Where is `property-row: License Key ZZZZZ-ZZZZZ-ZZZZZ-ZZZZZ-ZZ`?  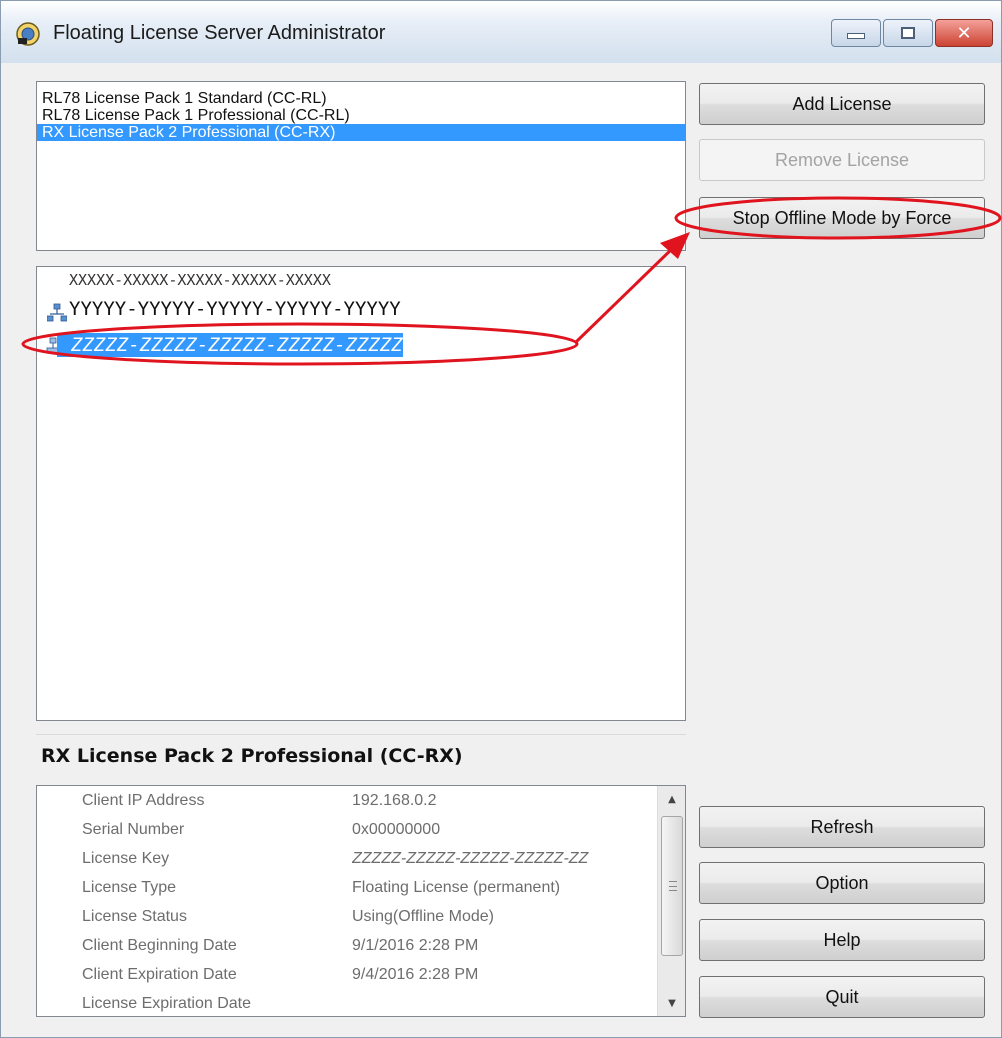 property-row: License Key ZZZZZ-ZZZZZ-ZZZZZ-ZZZZZ-ZZ is located at coordinates (347, 858).